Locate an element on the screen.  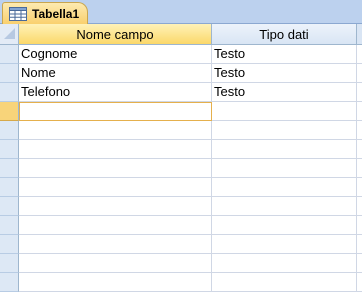
column-header-description is located at coordinates (359, 34).